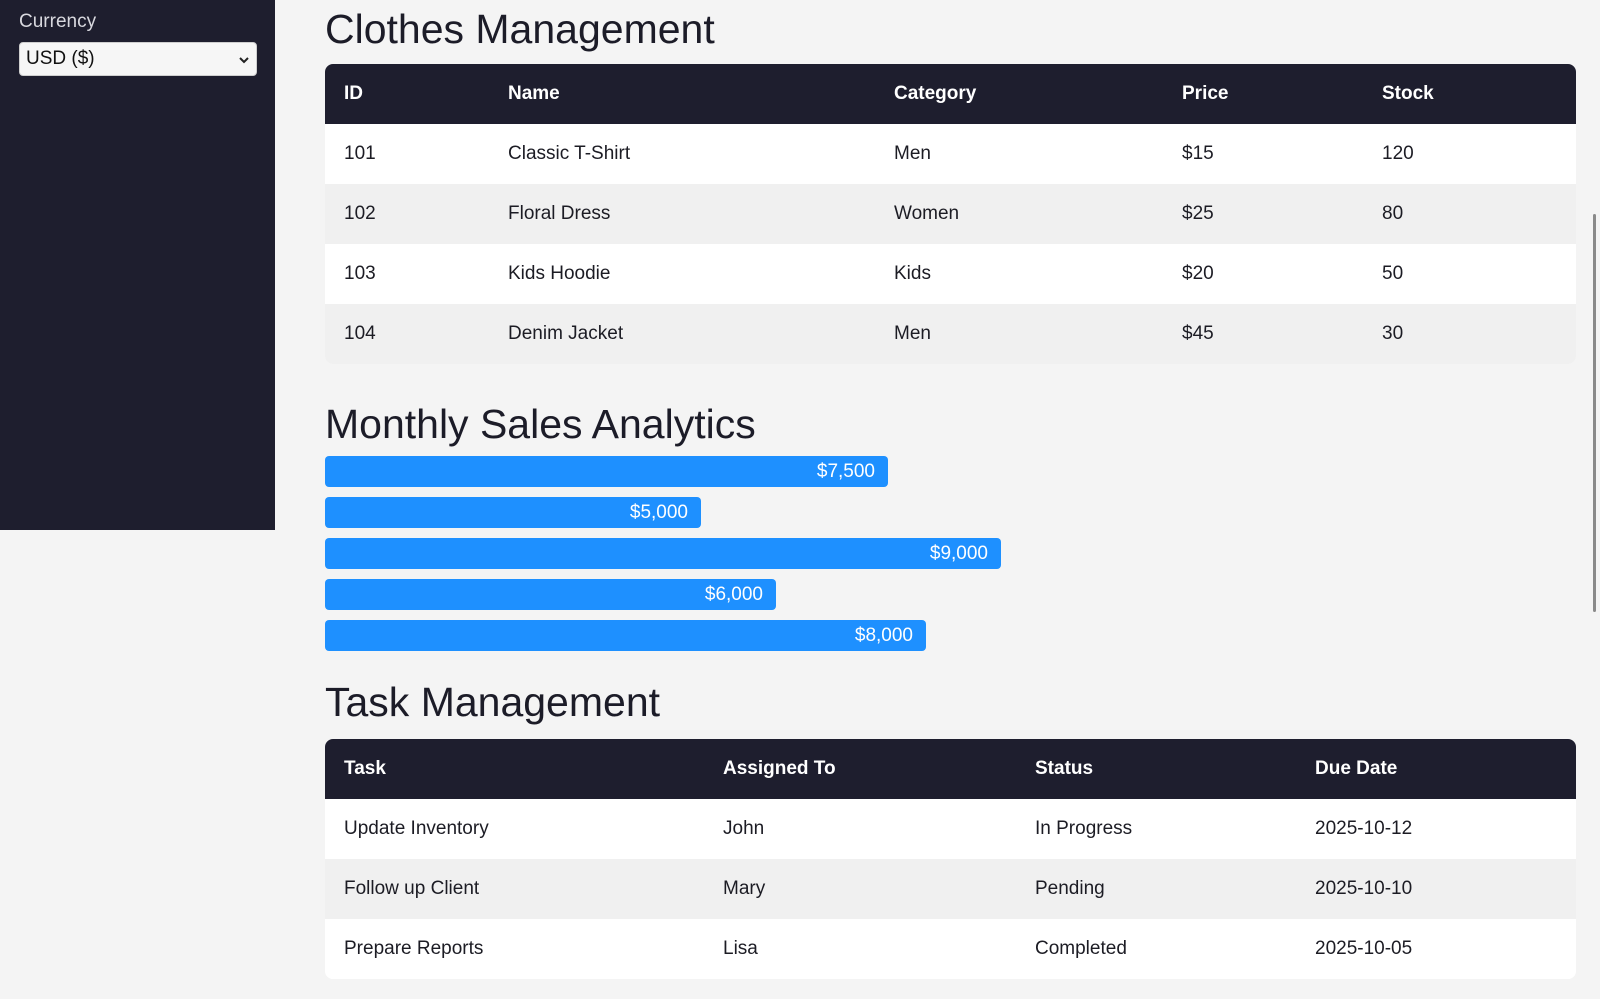  I want to click on table-row: Follow up Client Mary Pending 2025-10-10, so click(950, 889).